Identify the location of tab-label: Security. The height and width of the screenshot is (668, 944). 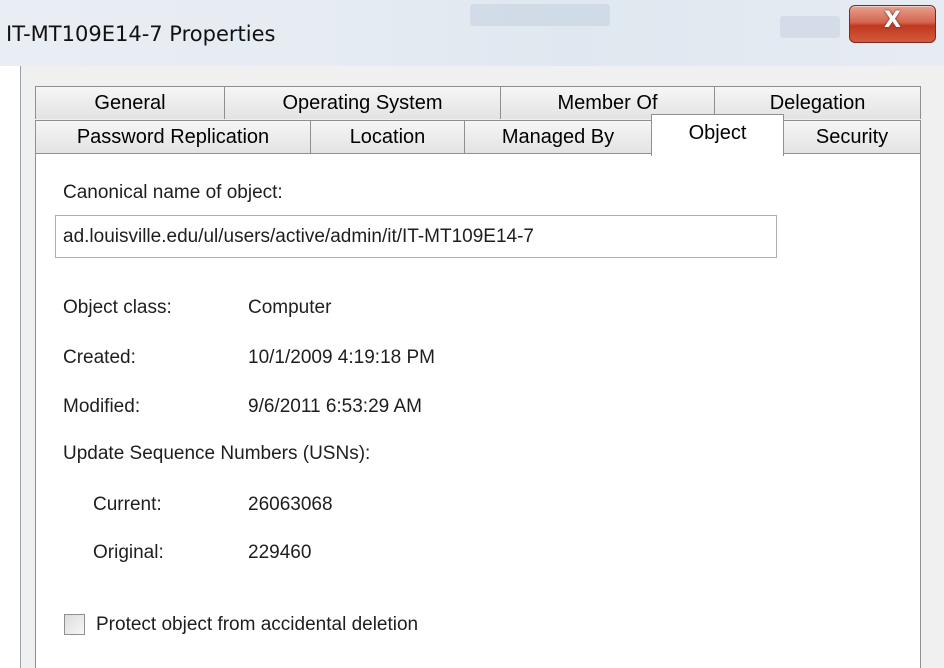
(852, 137).